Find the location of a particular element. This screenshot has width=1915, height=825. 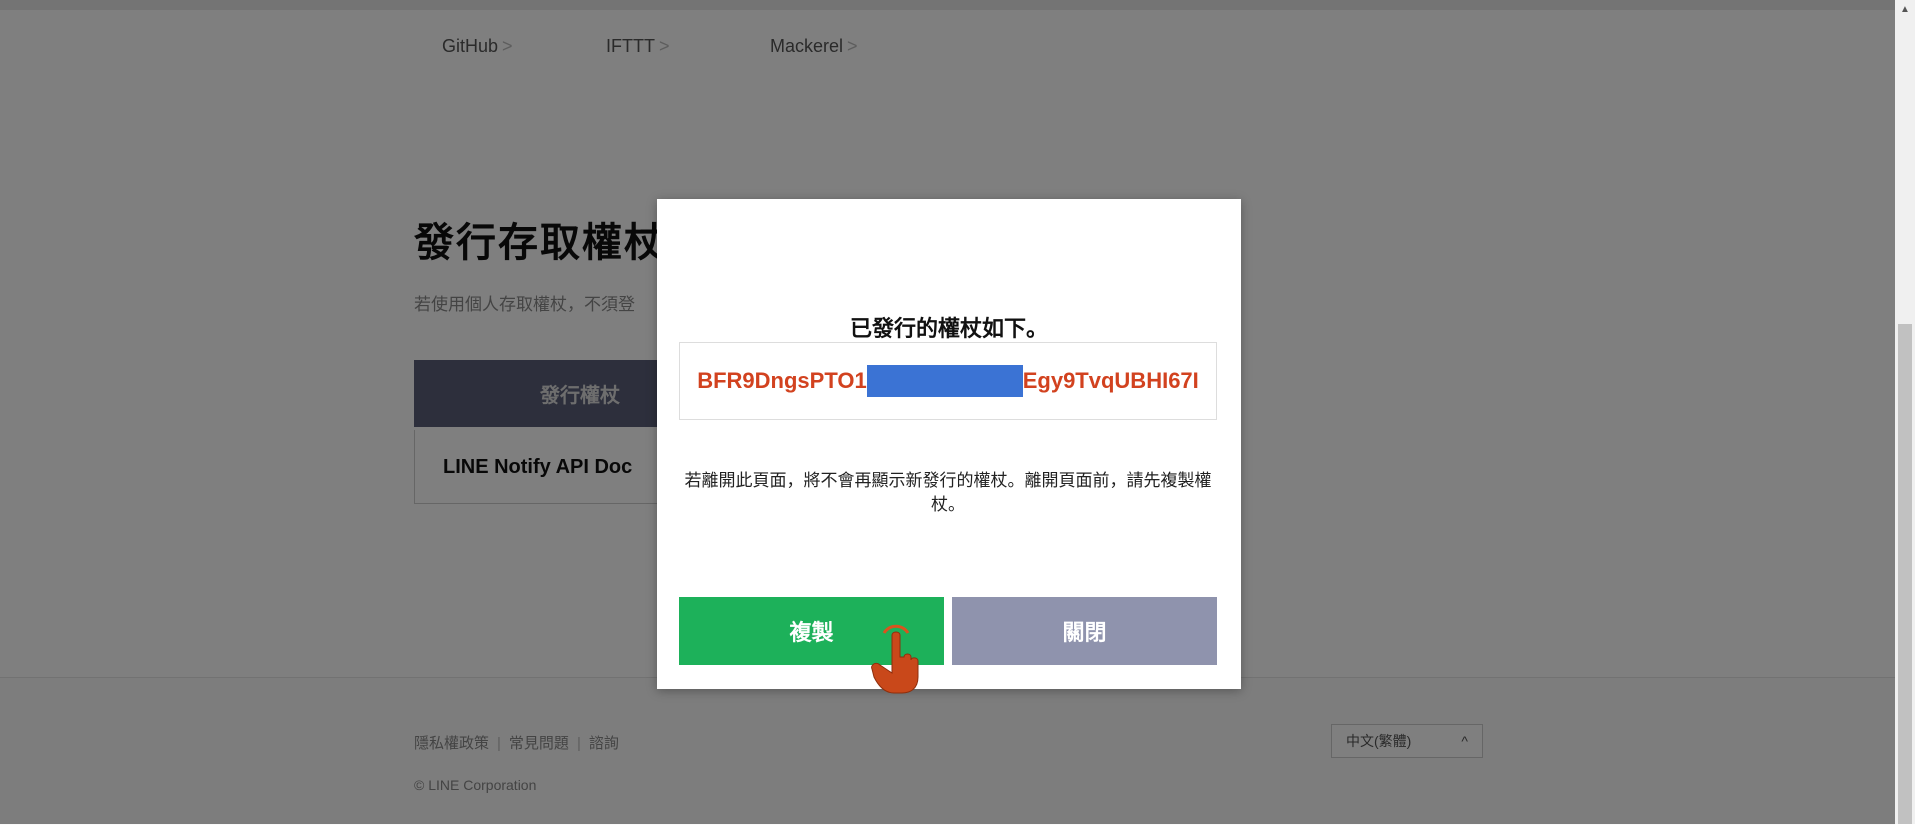

token-prefix: BFR9DngsPTO1 is located at coordinates (782, 380).